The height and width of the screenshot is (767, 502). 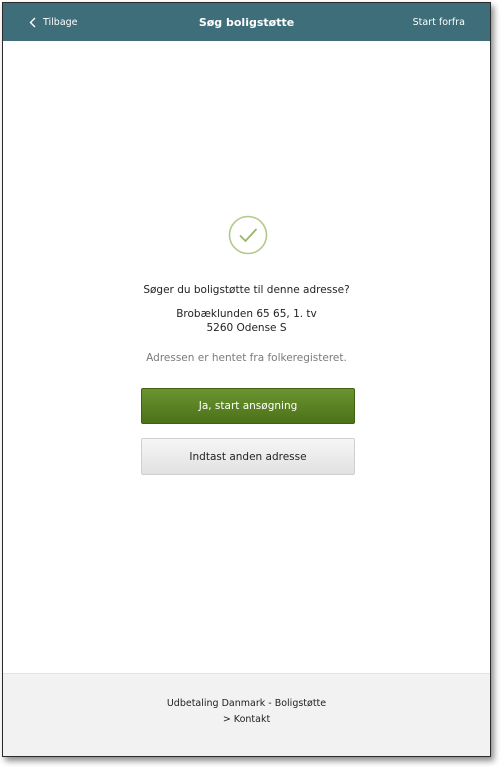 I want to click on footer-organization: Udbetaling Danmark - Boligstøtte, so click(x=246, y=703).